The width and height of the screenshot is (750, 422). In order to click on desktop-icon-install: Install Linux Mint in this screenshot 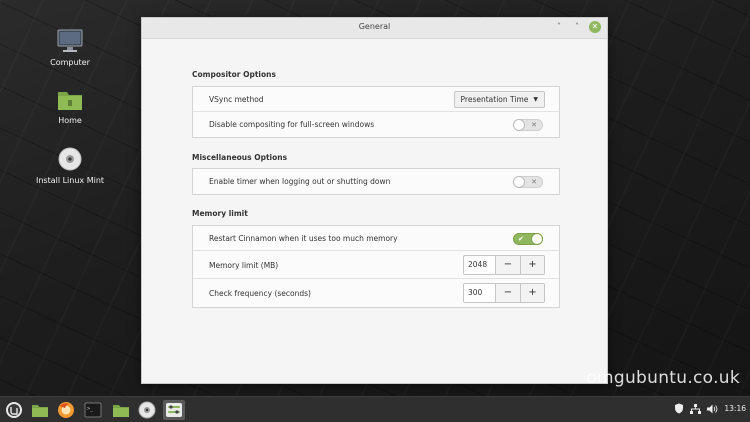, I will do `click(70, 165)`.